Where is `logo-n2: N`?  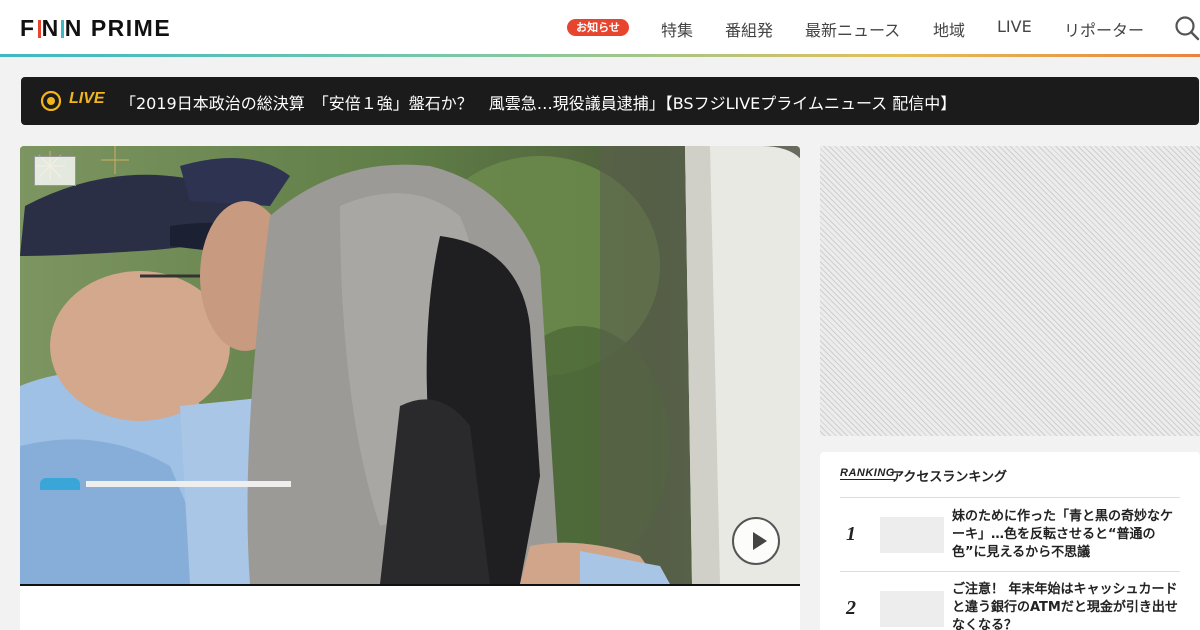 logo-n2: N is located at coordinates (73, 28).